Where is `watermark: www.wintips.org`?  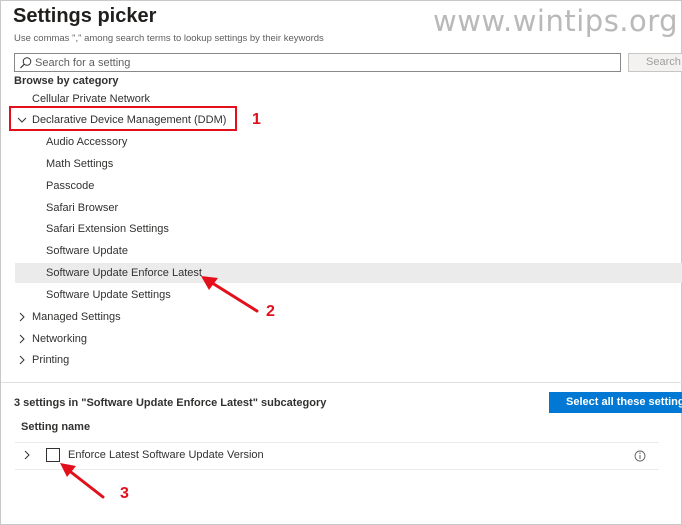
watermark: www.wintips.org is located at coordinates (556, 21).